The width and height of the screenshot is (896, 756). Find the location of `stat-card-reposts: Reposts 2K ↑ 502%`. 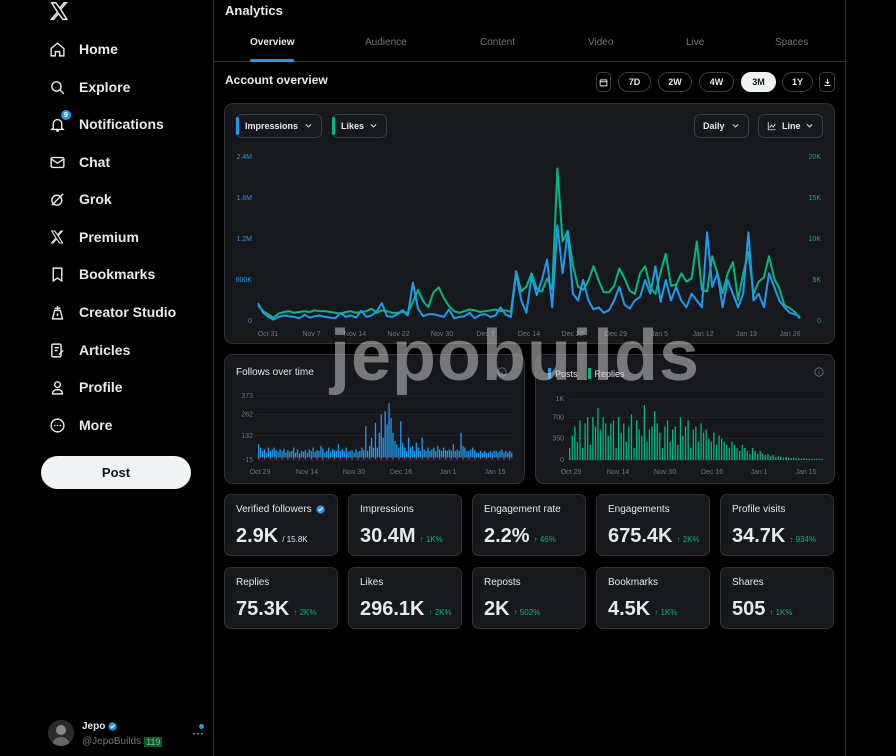

stat-card-reposts: Reposts 2K ↑ 502% is located at coordinates (529, 598).